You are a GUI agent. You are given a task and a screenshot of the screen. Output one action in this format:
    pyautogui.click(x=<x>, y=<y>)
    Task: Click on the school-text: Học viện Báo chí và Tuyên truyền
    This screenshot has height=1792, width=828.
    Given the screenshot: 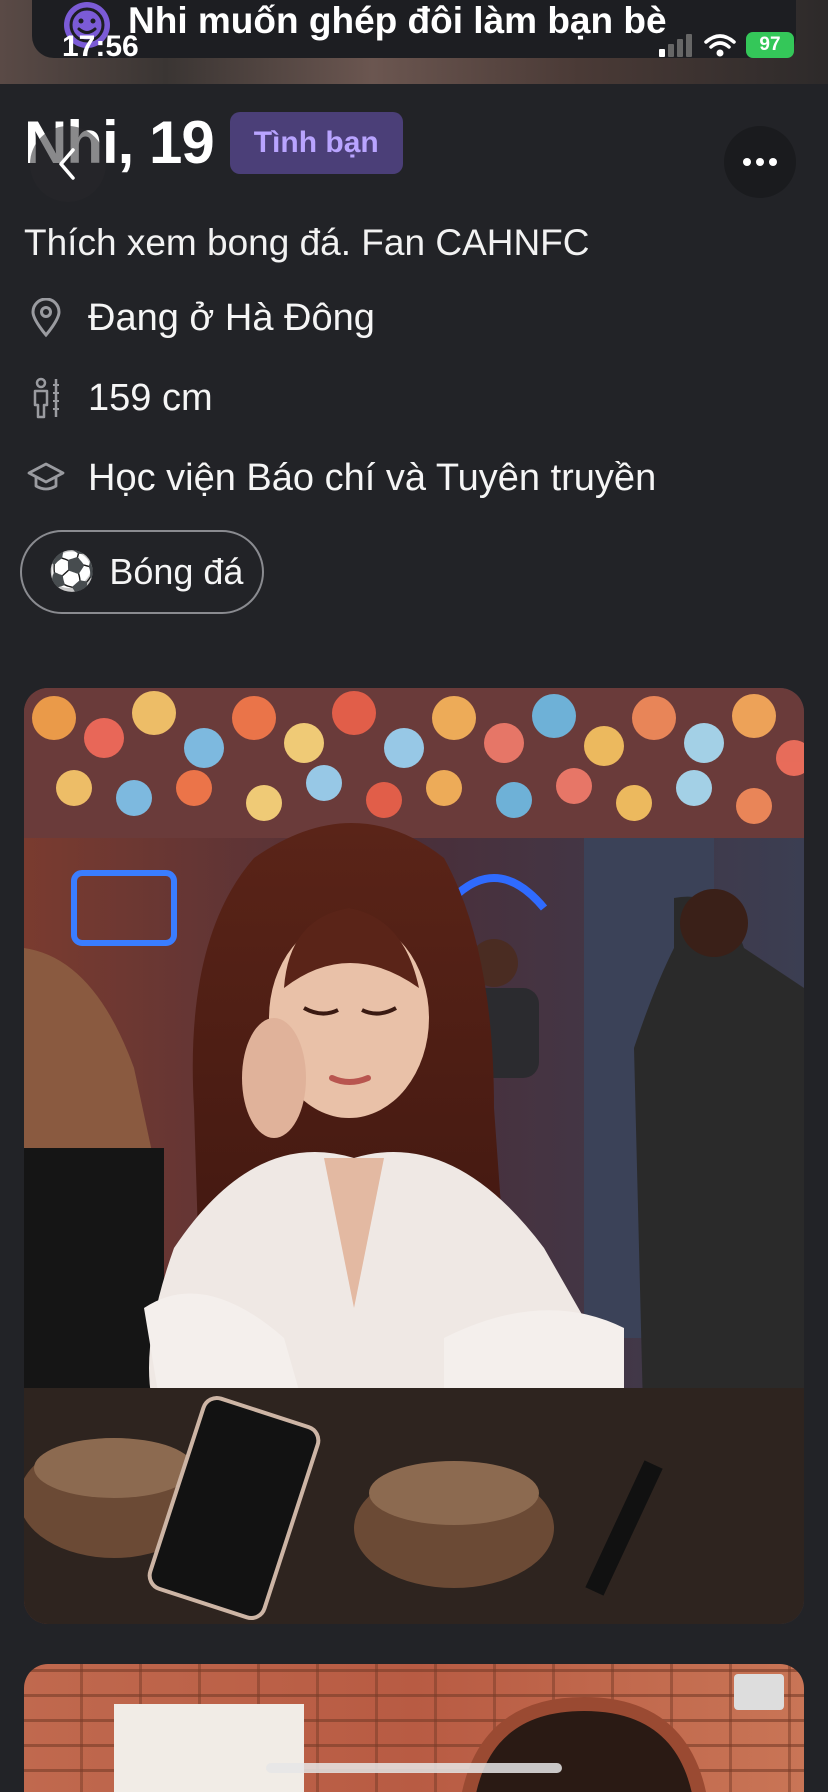 What is the action you would take?
    pyautogui.click(x=372, y=477)
    